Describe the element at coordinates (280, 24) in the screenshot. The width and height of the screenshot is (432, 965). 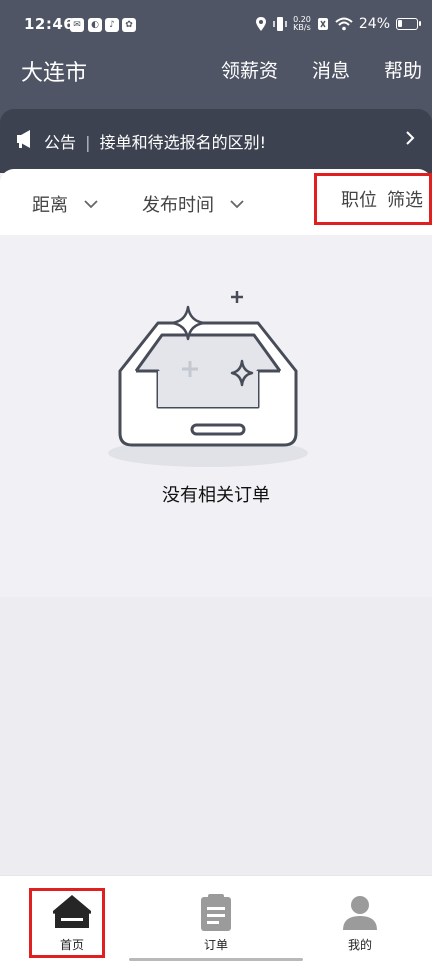
I see `vibrate-icon` at that location.